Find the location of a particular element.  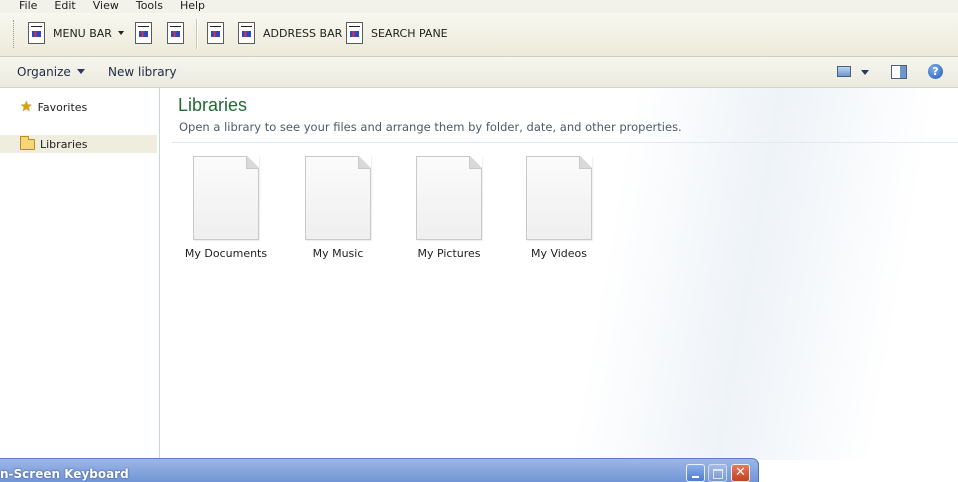

command-bar: Organize New library is located at coordinates (479, 72).